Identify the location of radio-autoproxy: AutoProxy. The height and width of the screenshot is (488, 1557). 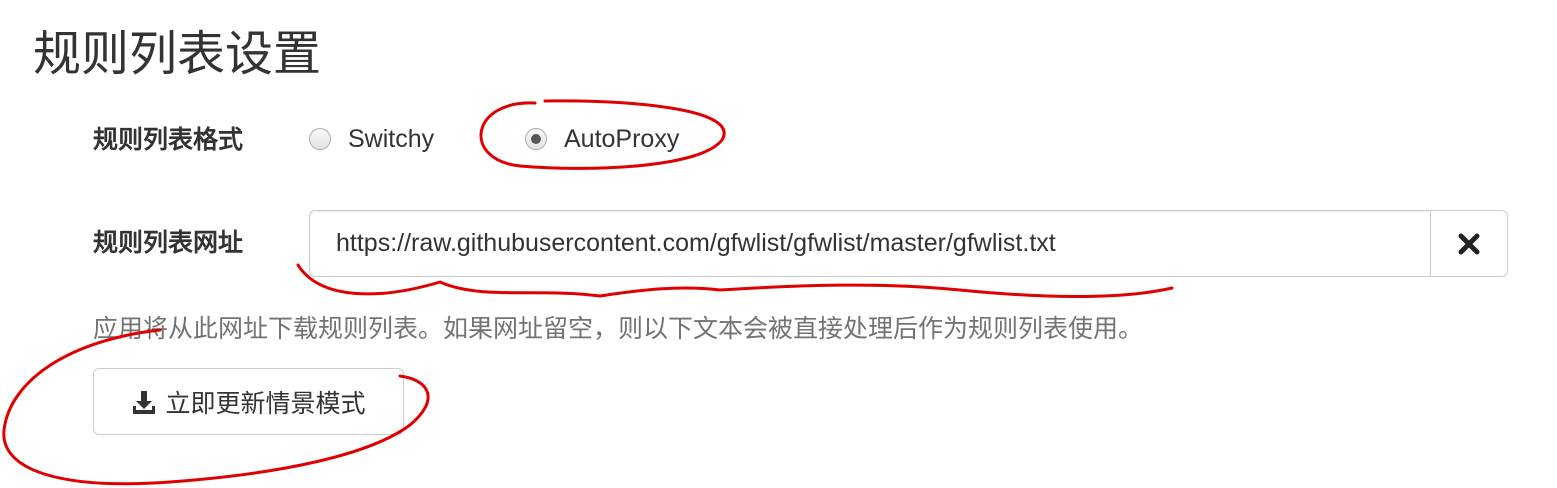
(602, 139).